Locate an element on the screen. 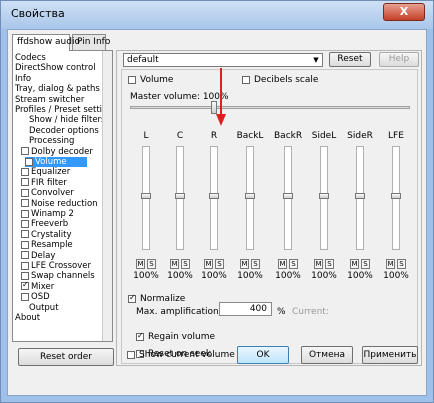 The image size is (434, 403). close-button: X is located at coordinates (404, 12).